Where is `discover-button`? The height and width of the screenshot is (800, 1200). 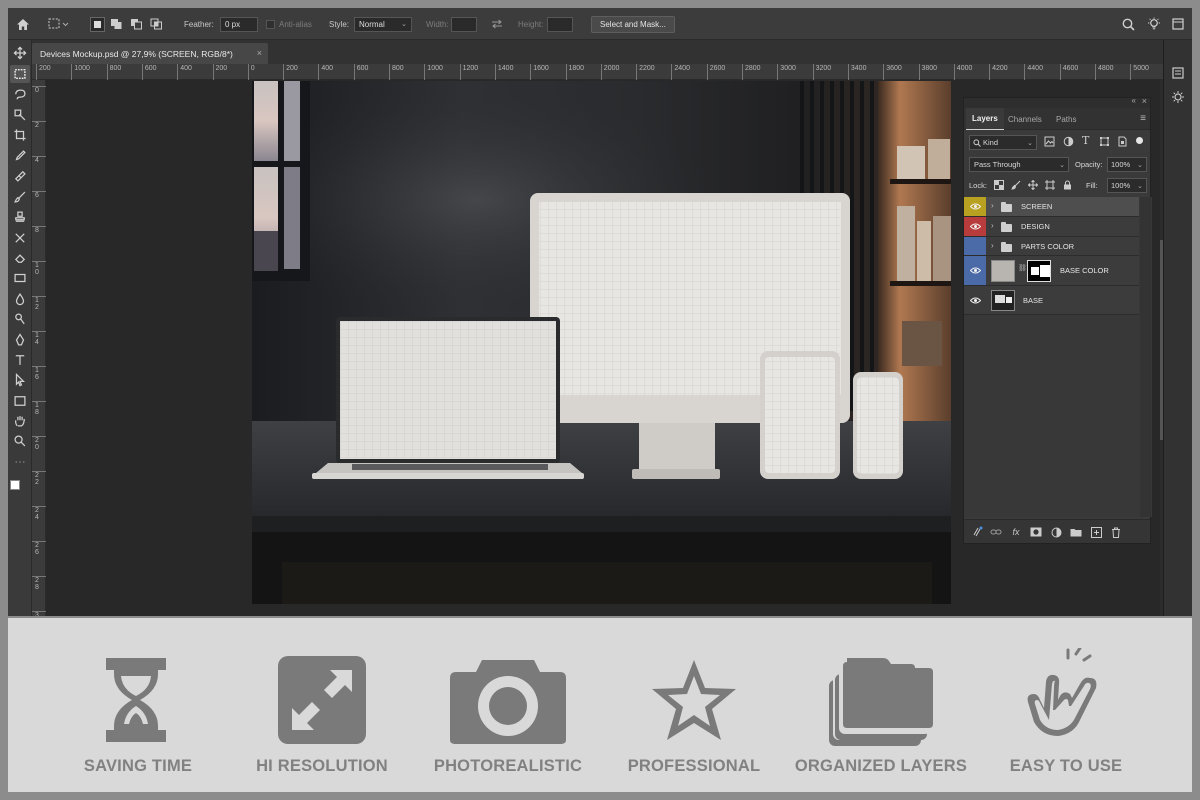 discover-button is located at coordinates (1154, 24).